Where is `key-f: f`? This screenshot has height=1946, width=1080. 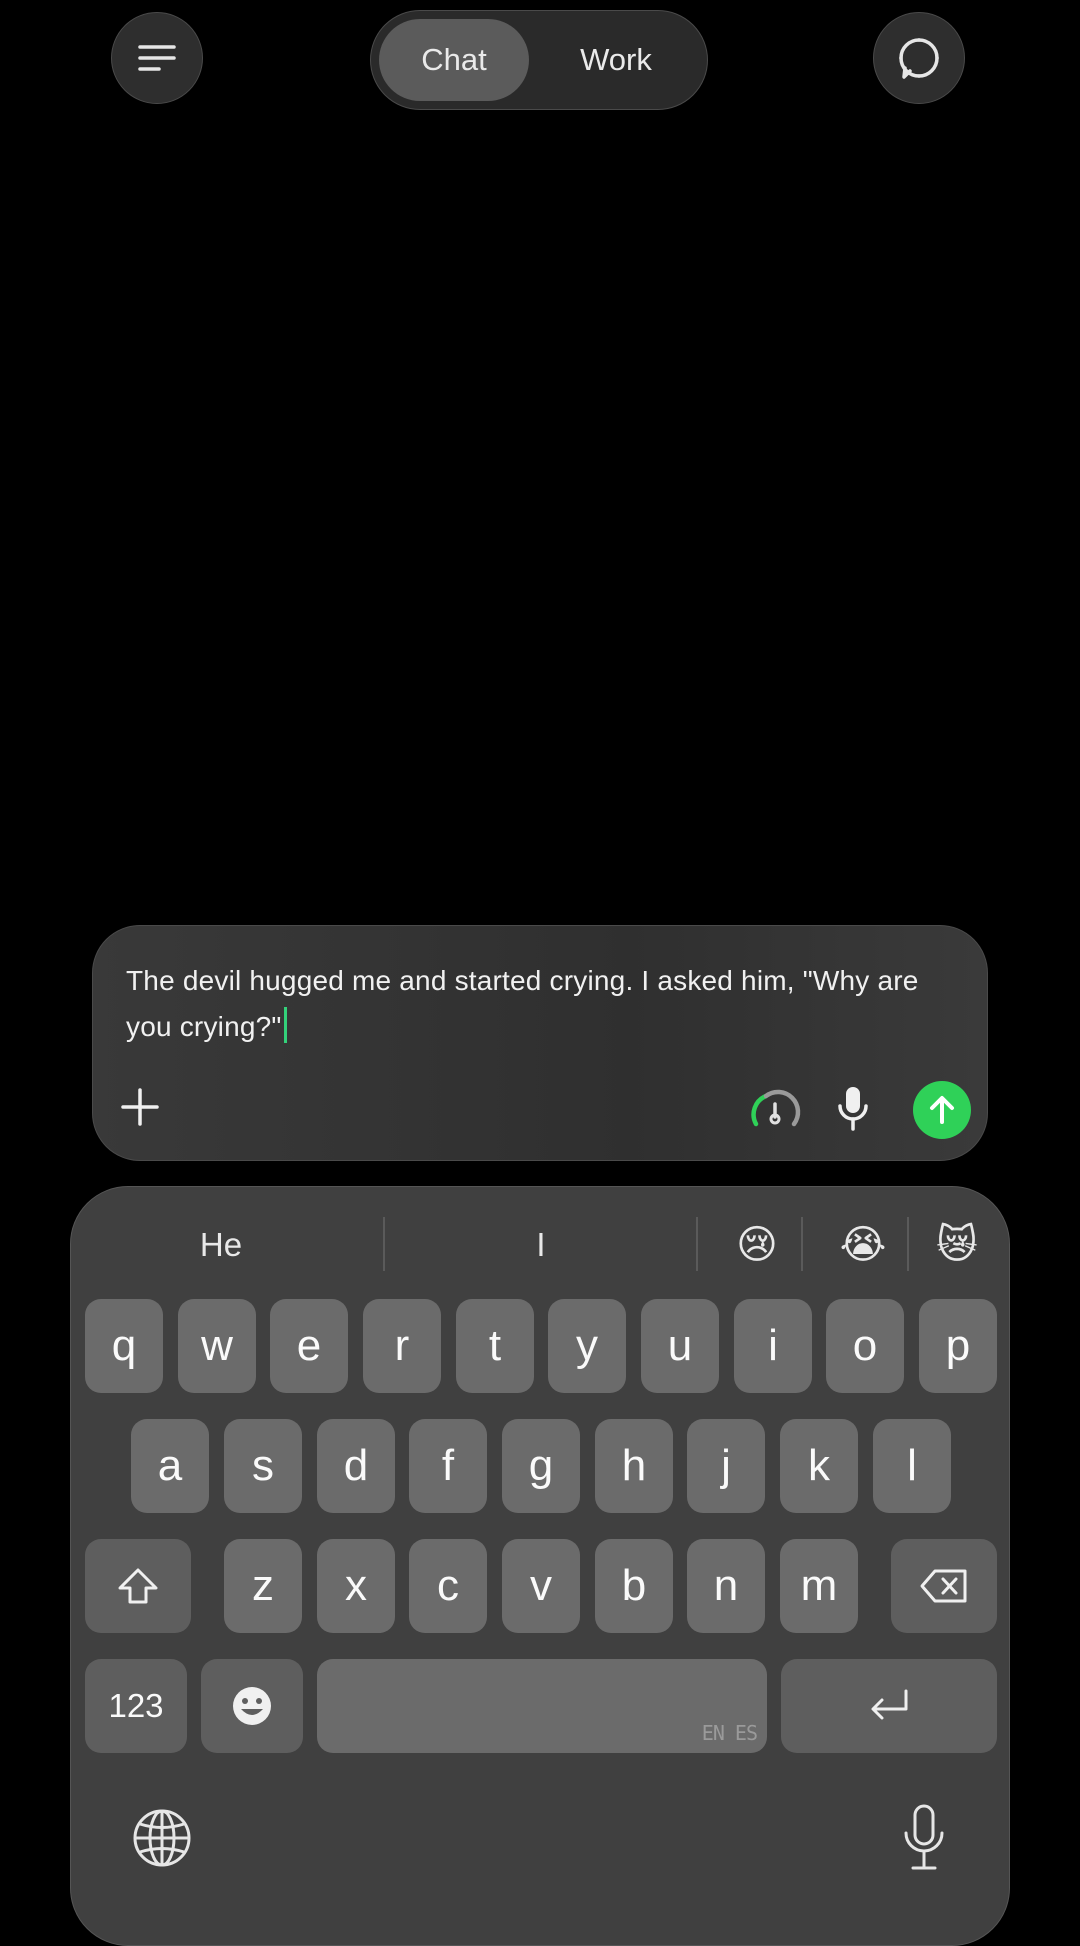 key-f: f is located at coordinates (448, 1466).